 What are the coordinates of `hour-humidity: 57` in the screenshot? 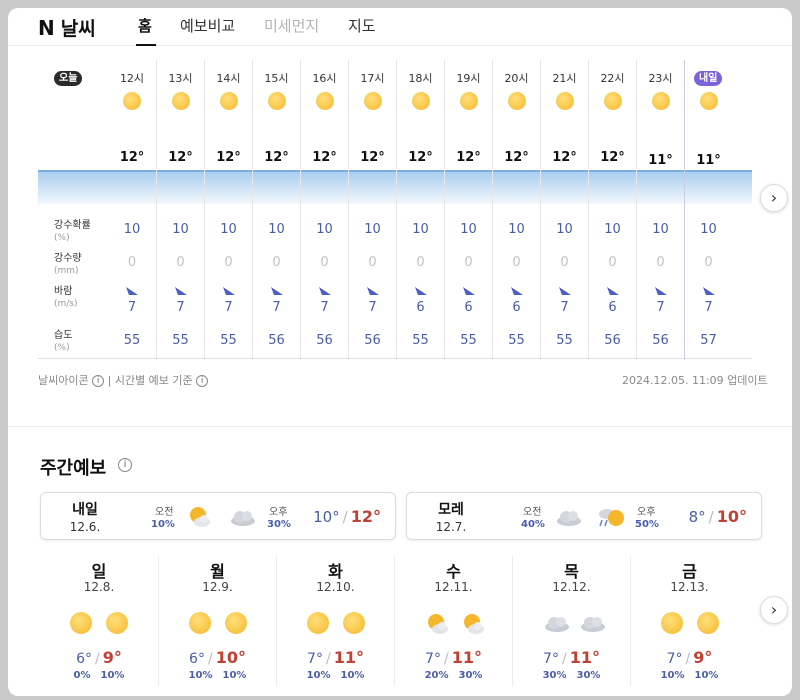 It's located at (708, 340).